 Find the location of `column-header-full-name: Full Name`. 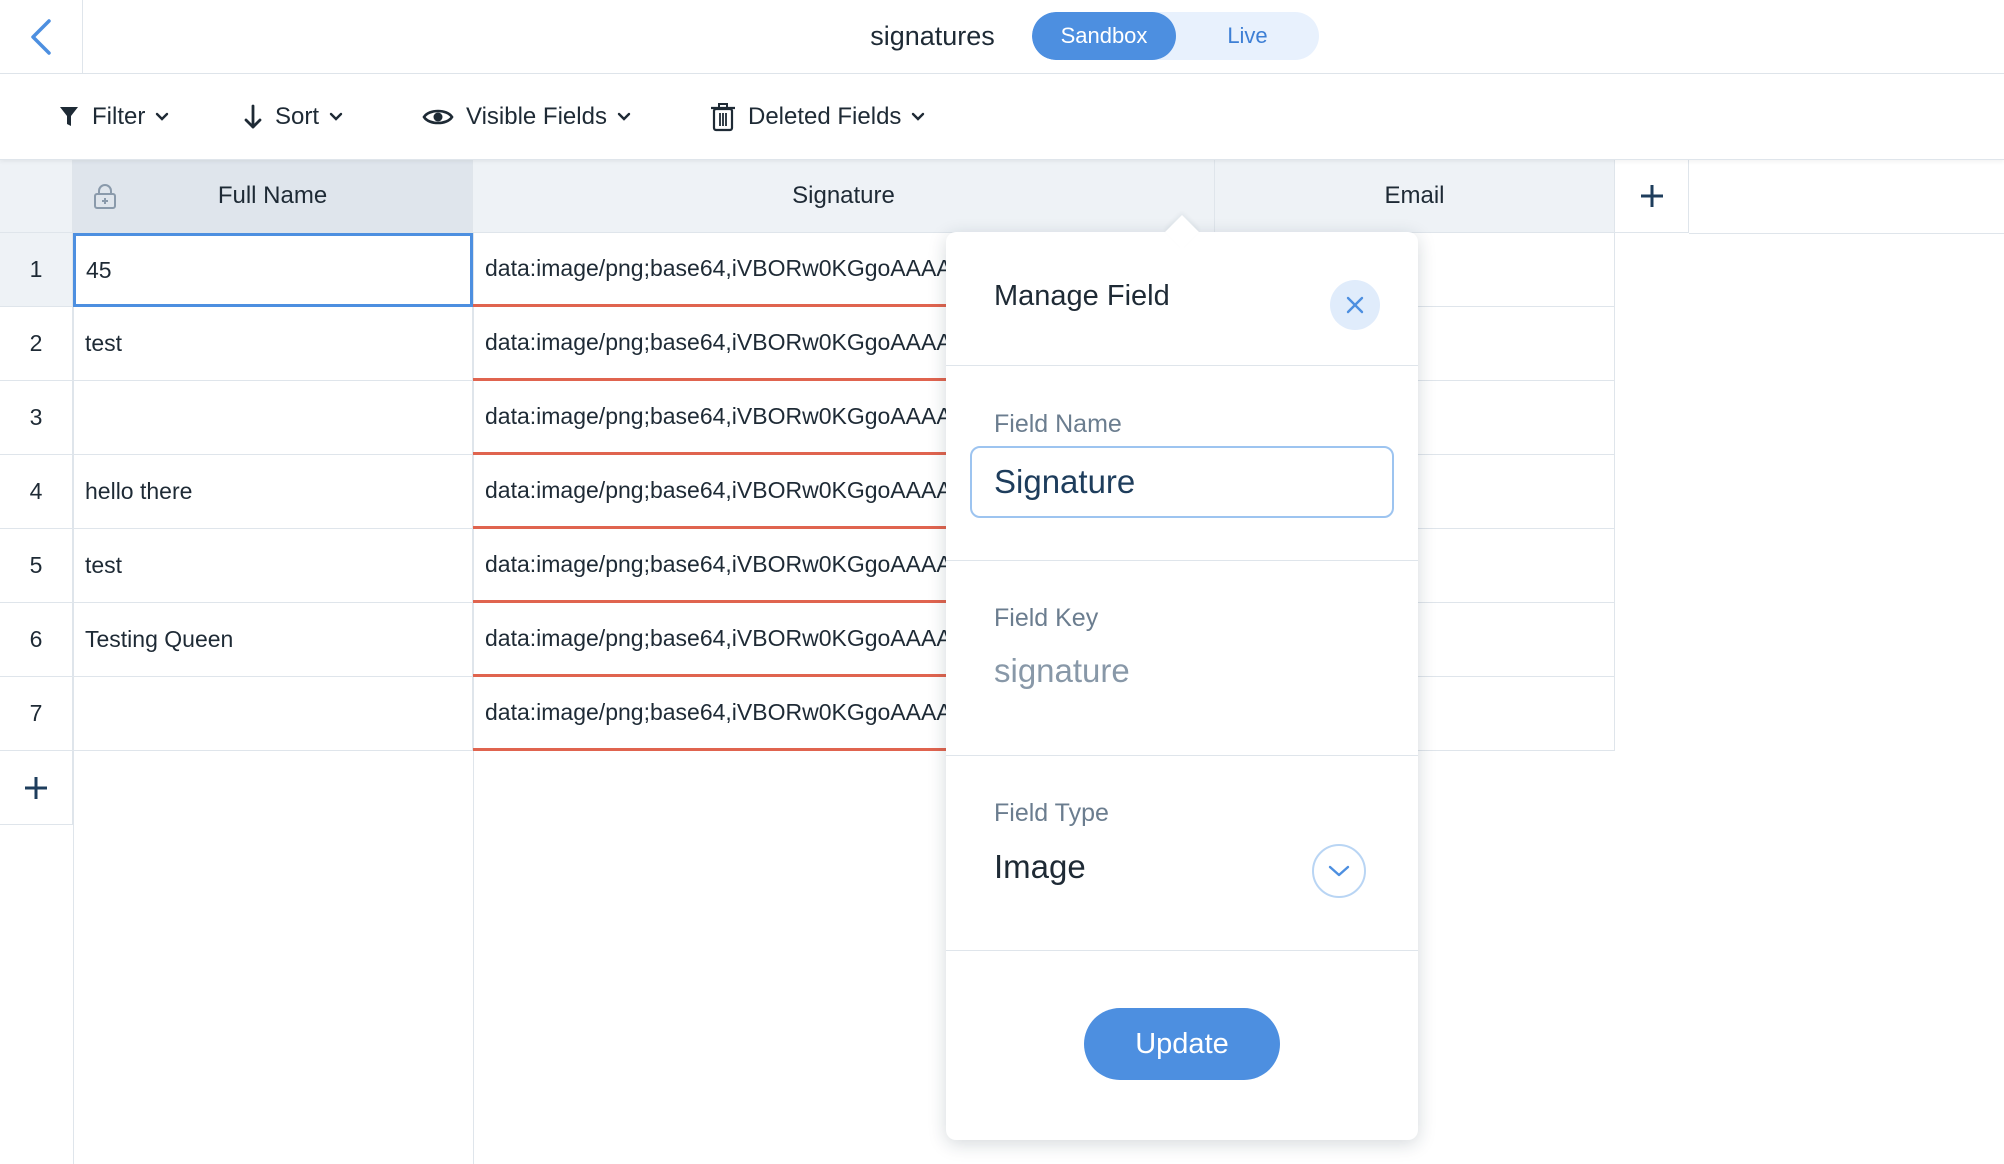

column-header-full-name: Full Name is located at coordinates (273, 196).